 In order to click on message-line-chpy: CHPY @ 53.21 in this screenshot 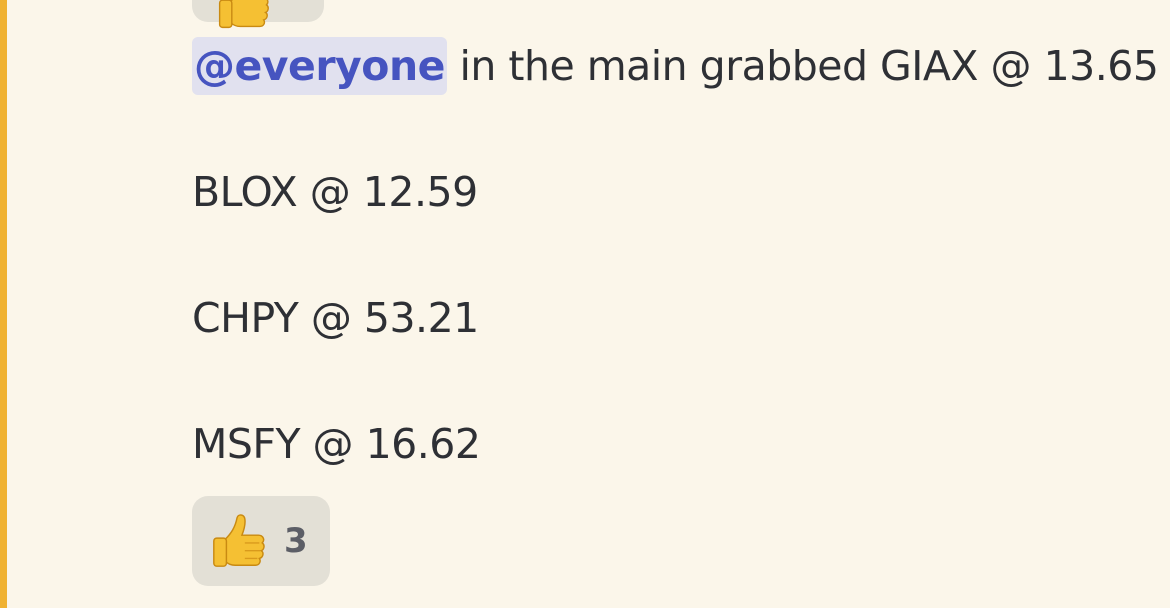, I will do `click(335, 318)`.